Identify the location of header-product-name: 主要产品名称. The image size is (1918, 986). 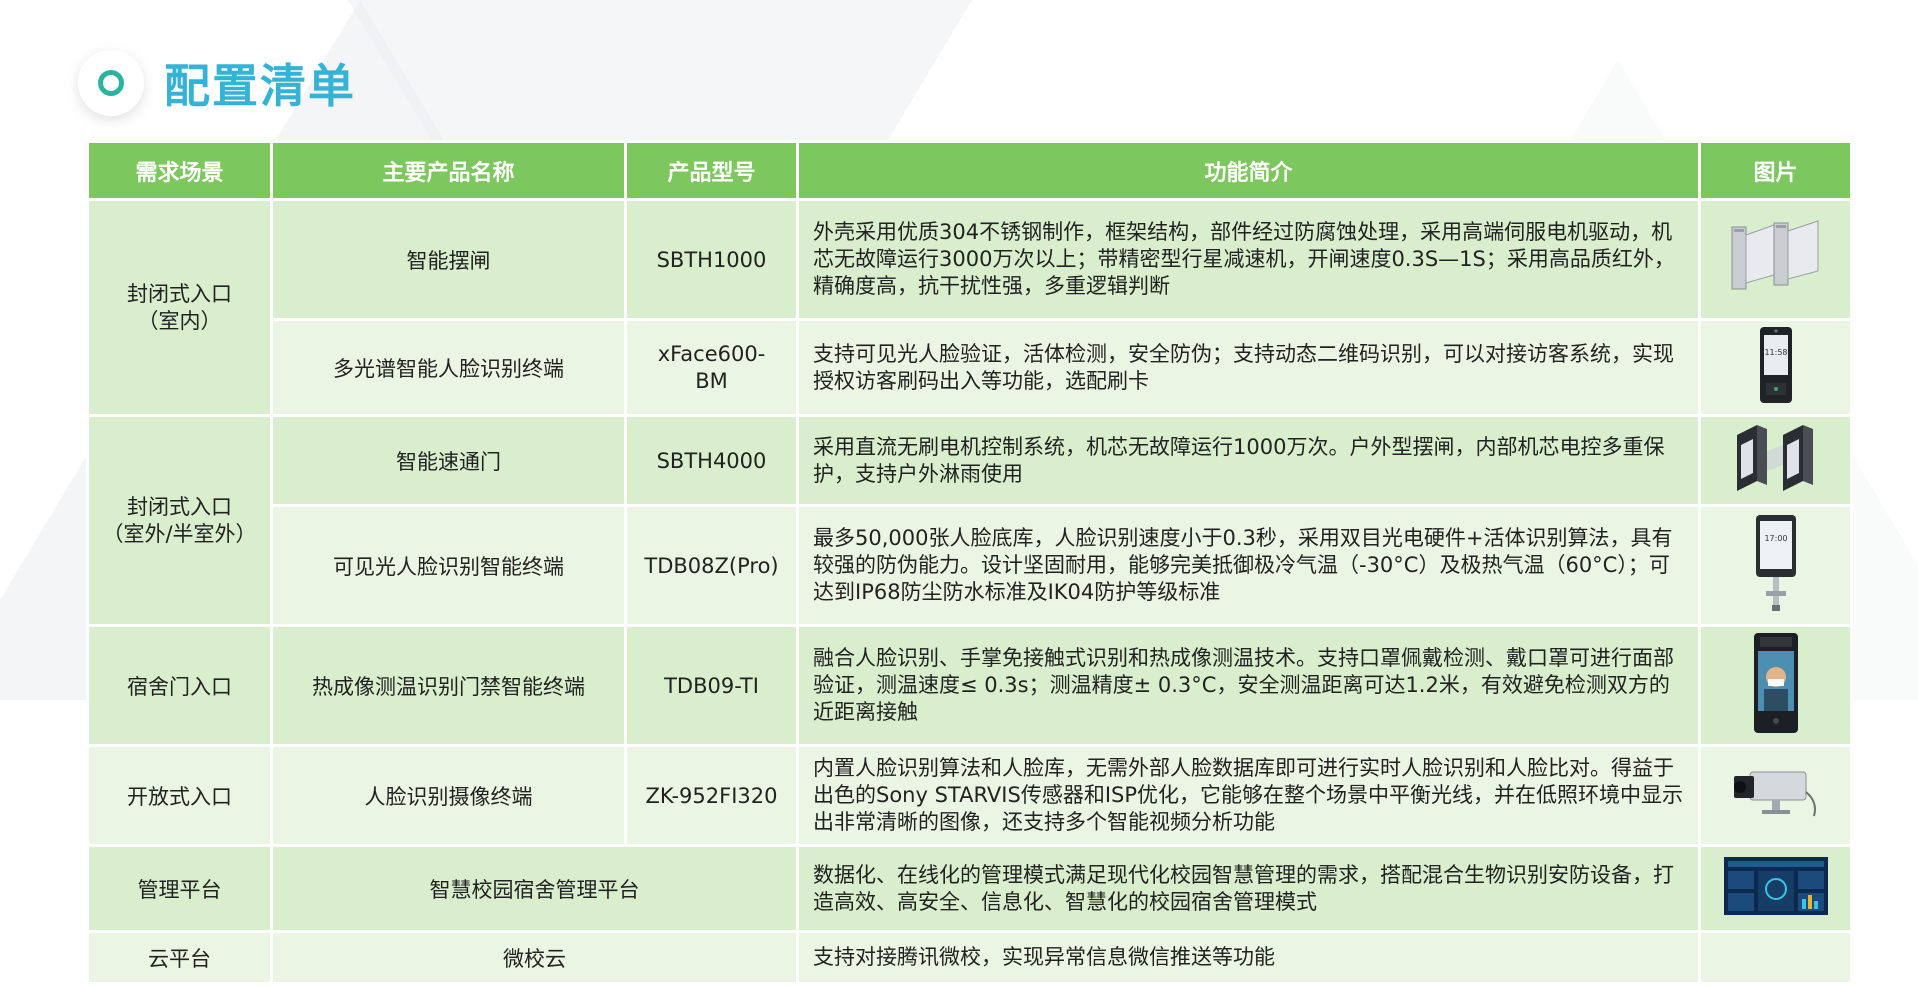
(448, 170).